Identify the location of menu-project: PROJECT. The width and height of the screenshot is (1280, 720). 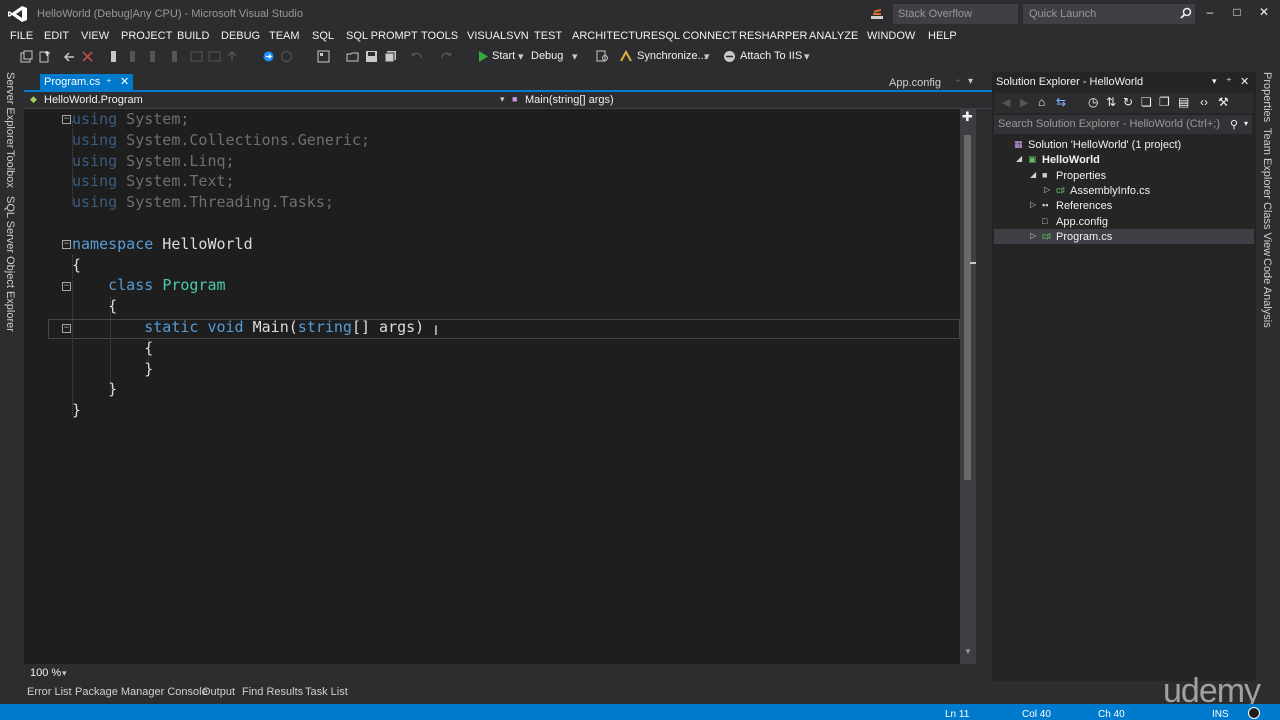
(146, 36).